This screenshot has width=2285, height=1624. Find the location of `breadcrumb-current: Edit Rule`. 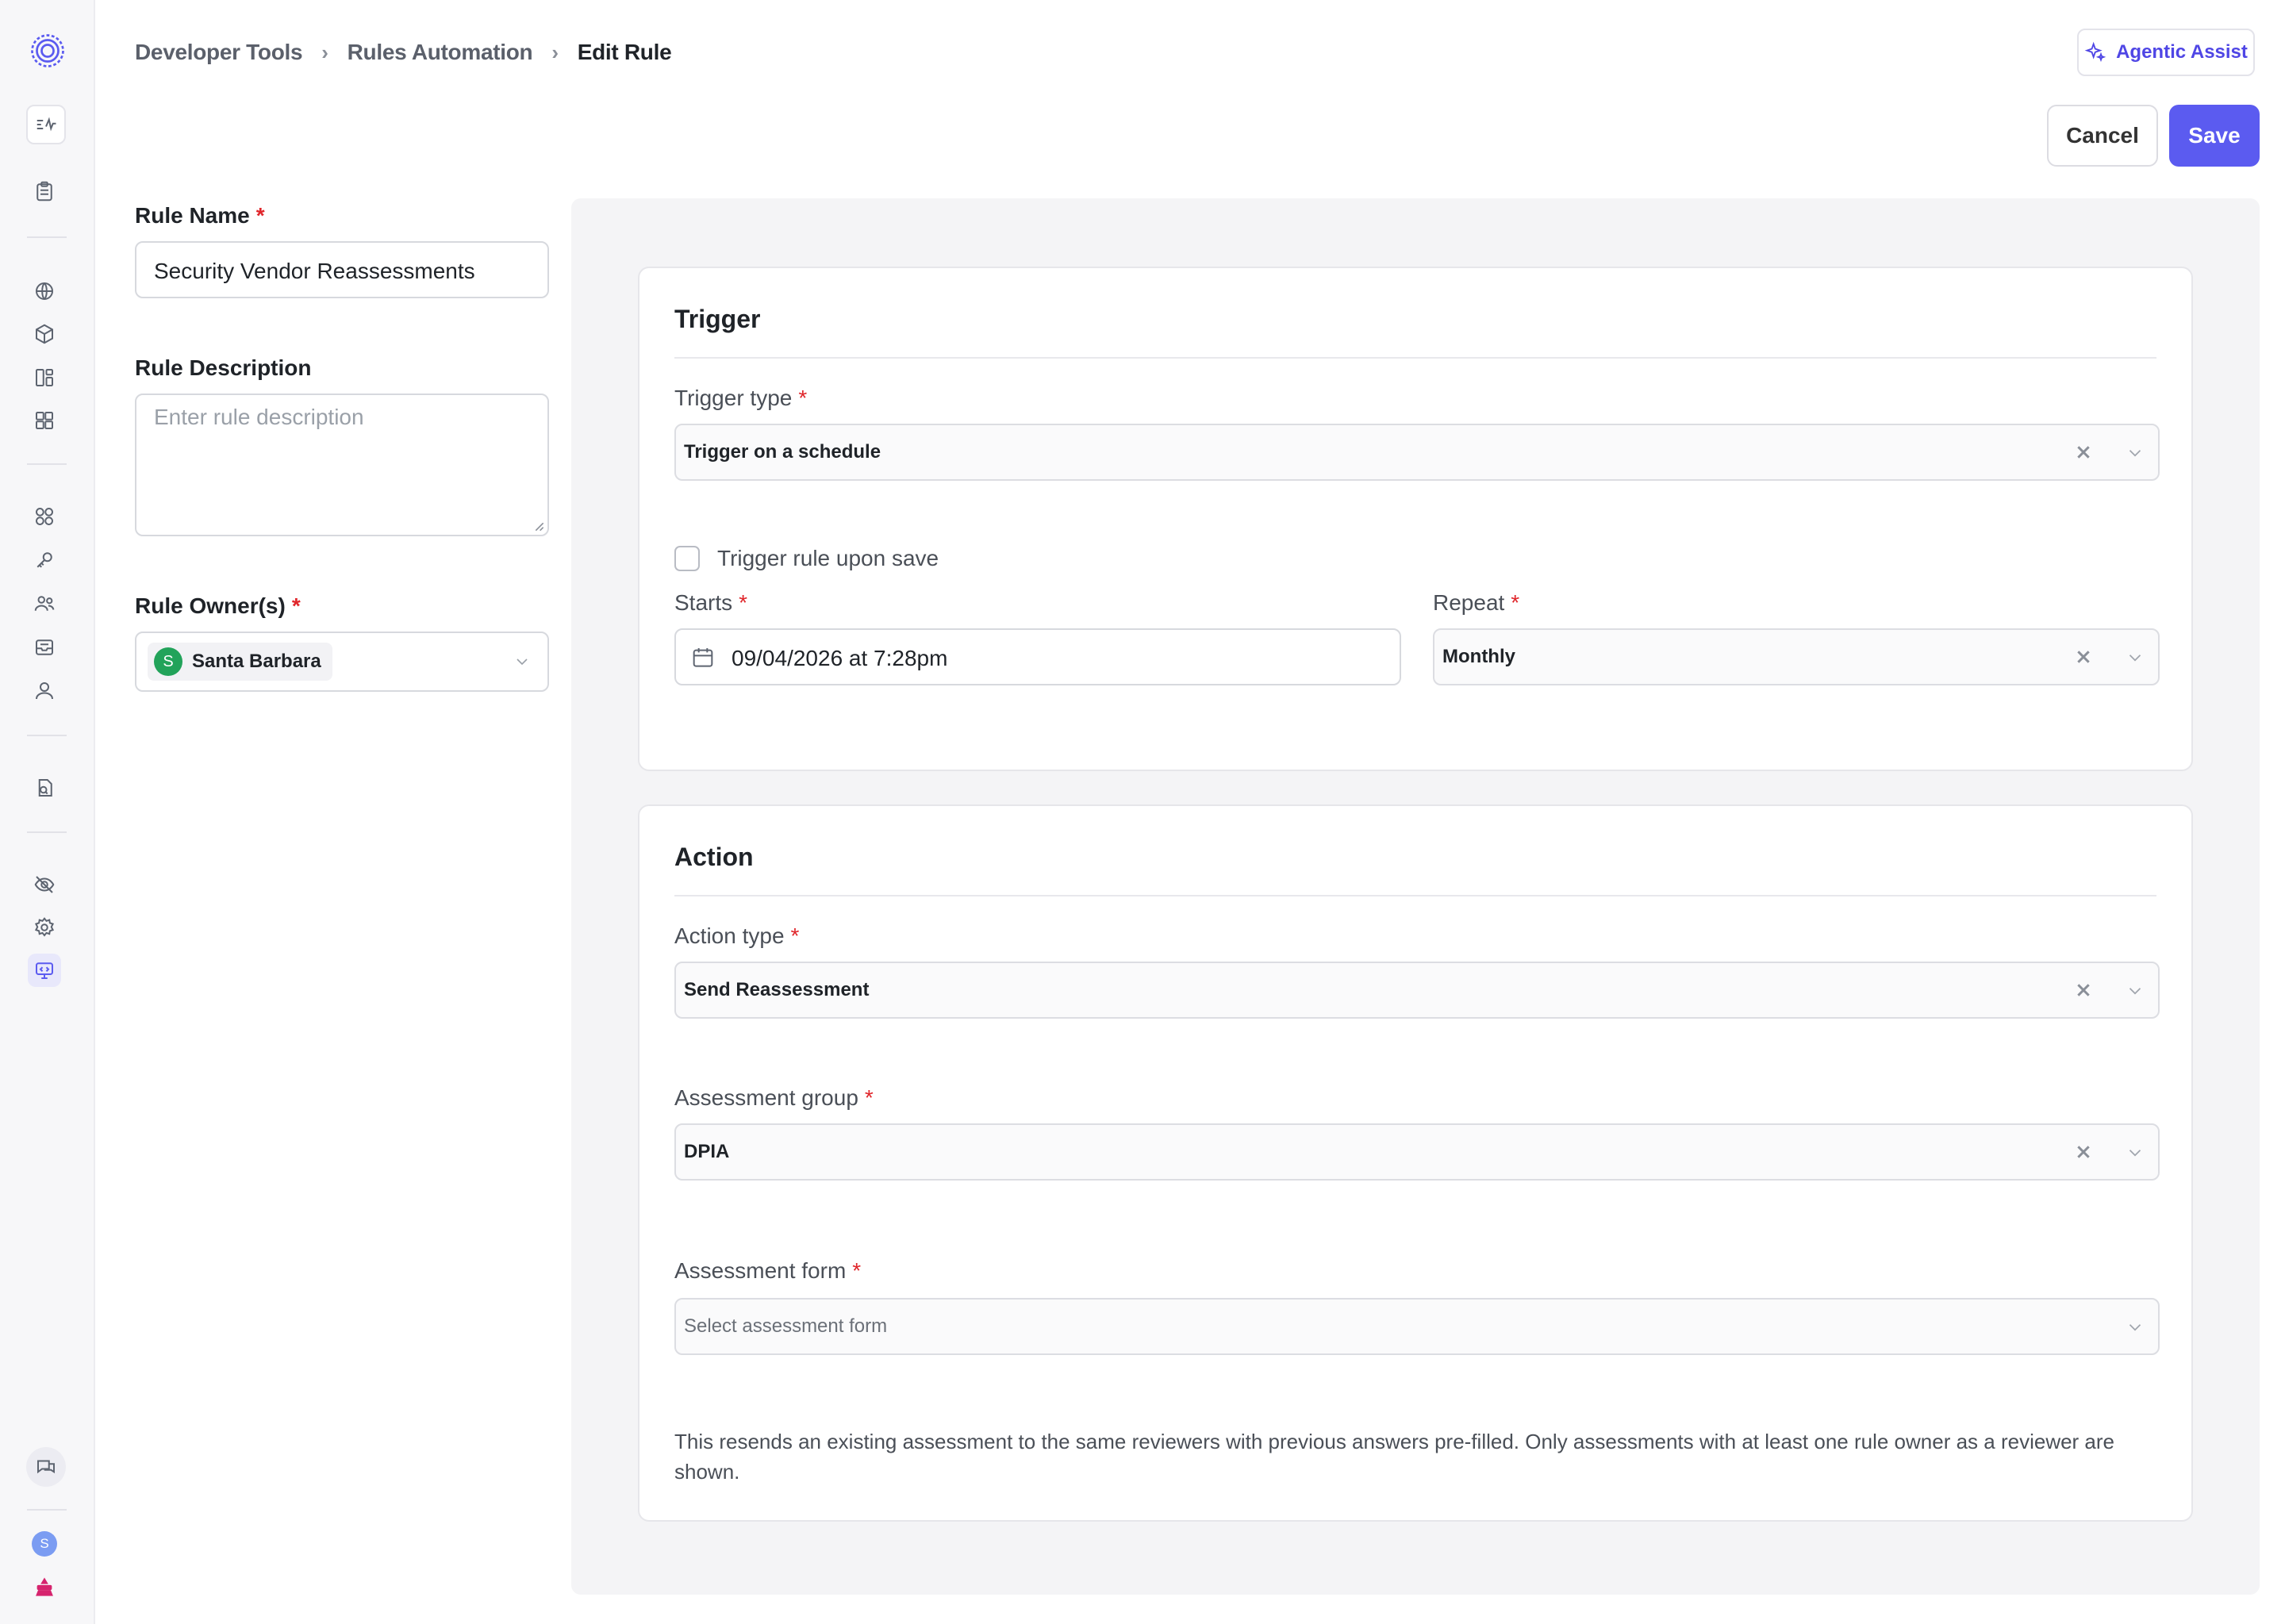

breadcrumb-current: Edit Rule is located at coordinates (625, 52).